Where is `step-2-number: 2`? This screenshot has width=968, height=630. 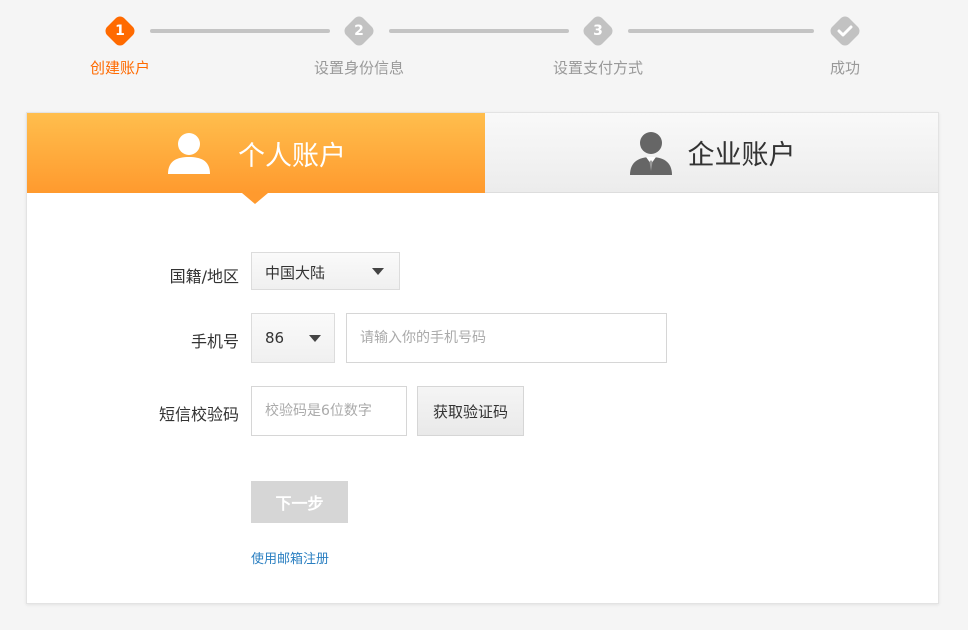 step-2-number: 2 is located at coordinates (359, 31).